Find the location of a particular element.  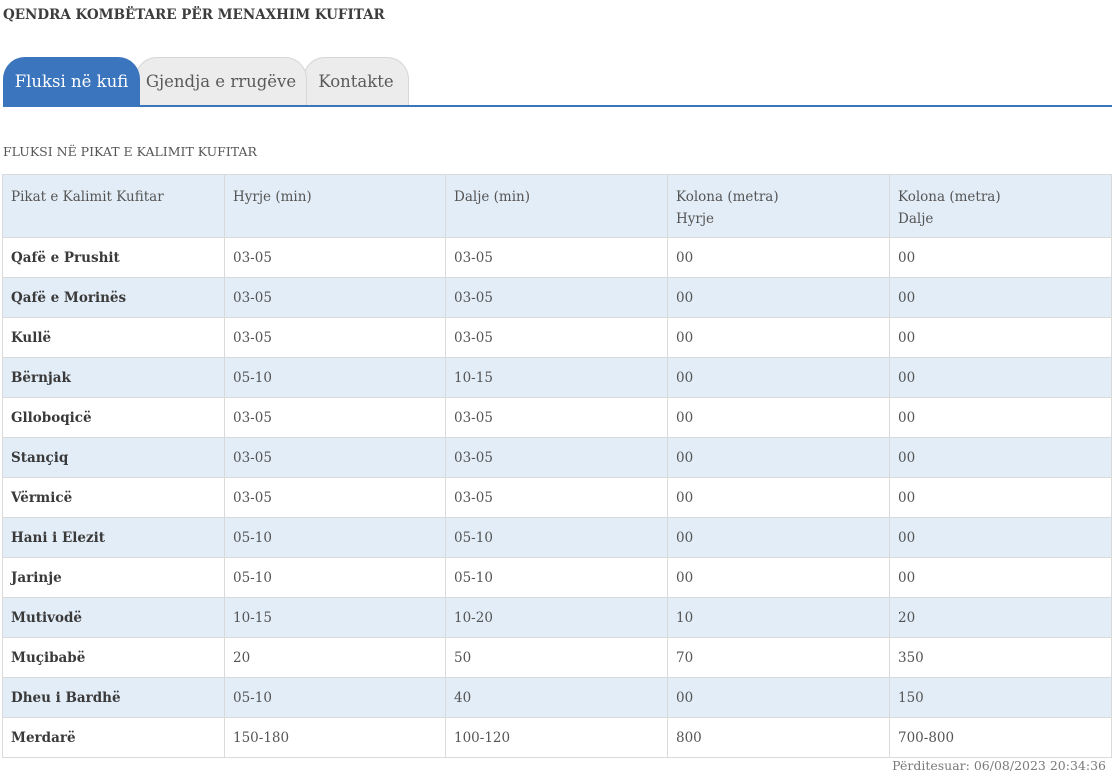

tab-underline is located at coordinates (557, 106).